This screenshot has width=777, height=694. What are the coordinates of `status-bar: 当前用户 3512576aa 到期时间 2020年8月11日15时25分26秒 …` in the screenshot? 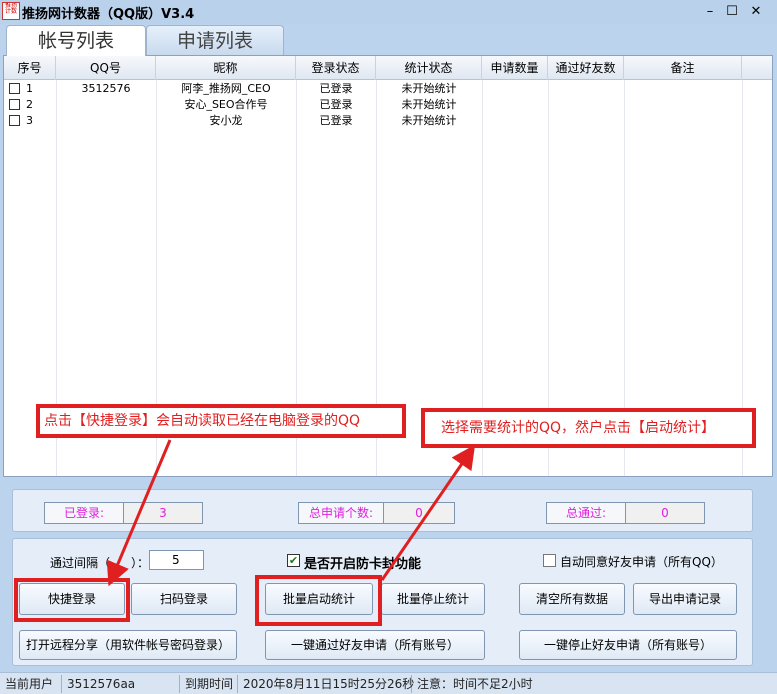 It's located at (388, 683).